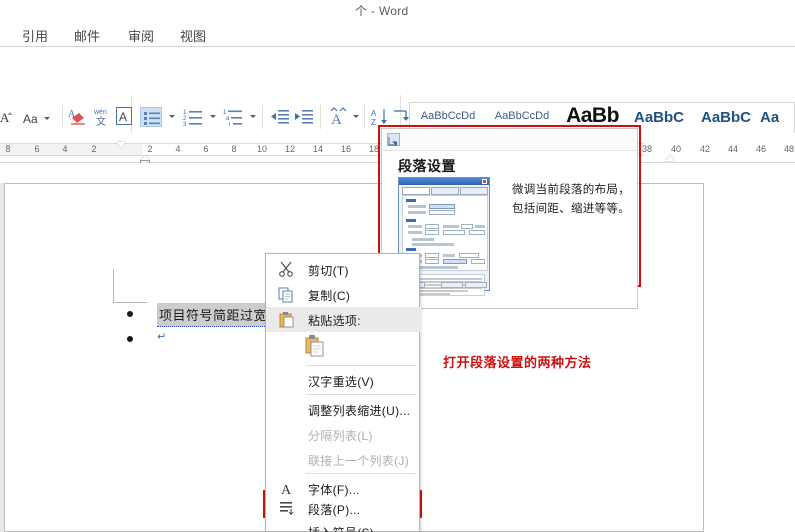  I want to click on context-menu-label: 剪切(T), so click(328, 271).